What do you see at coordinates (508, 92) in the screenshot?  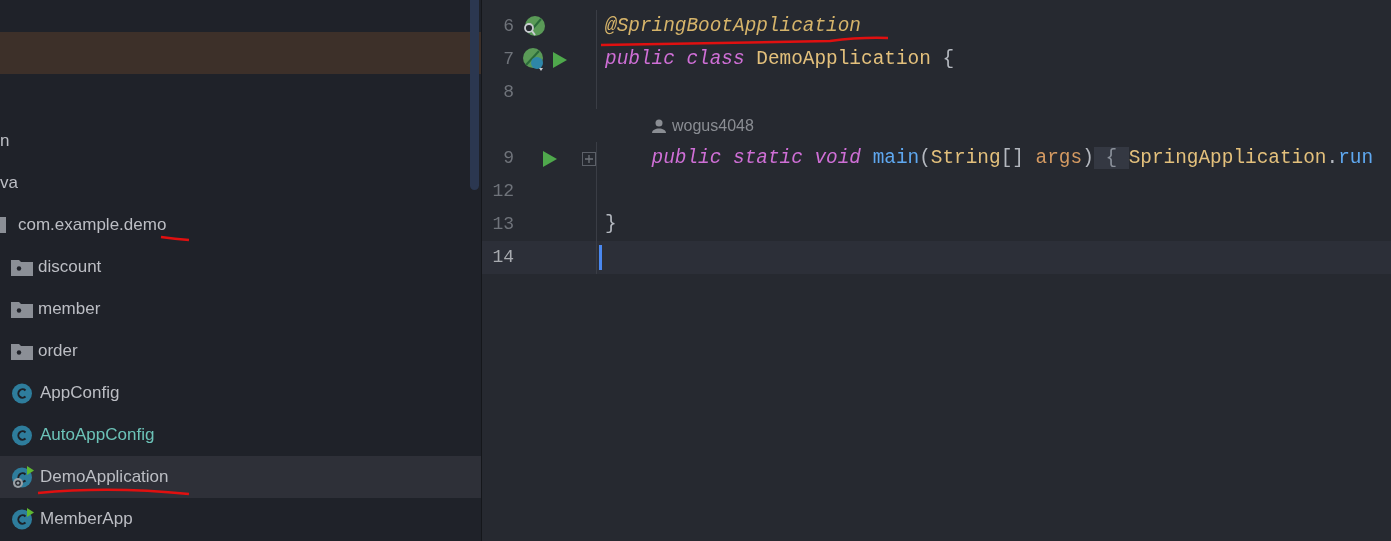 I see `line-number: 8` at bounding box center [508, 92].